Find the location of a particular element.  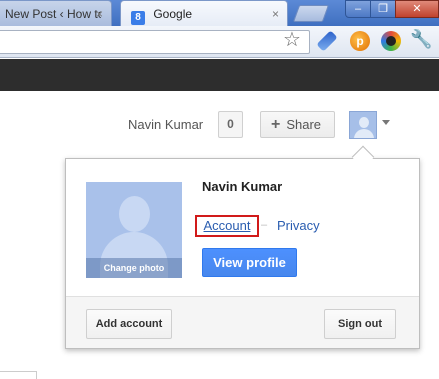

address-bar is located at coordinates (155, 42).